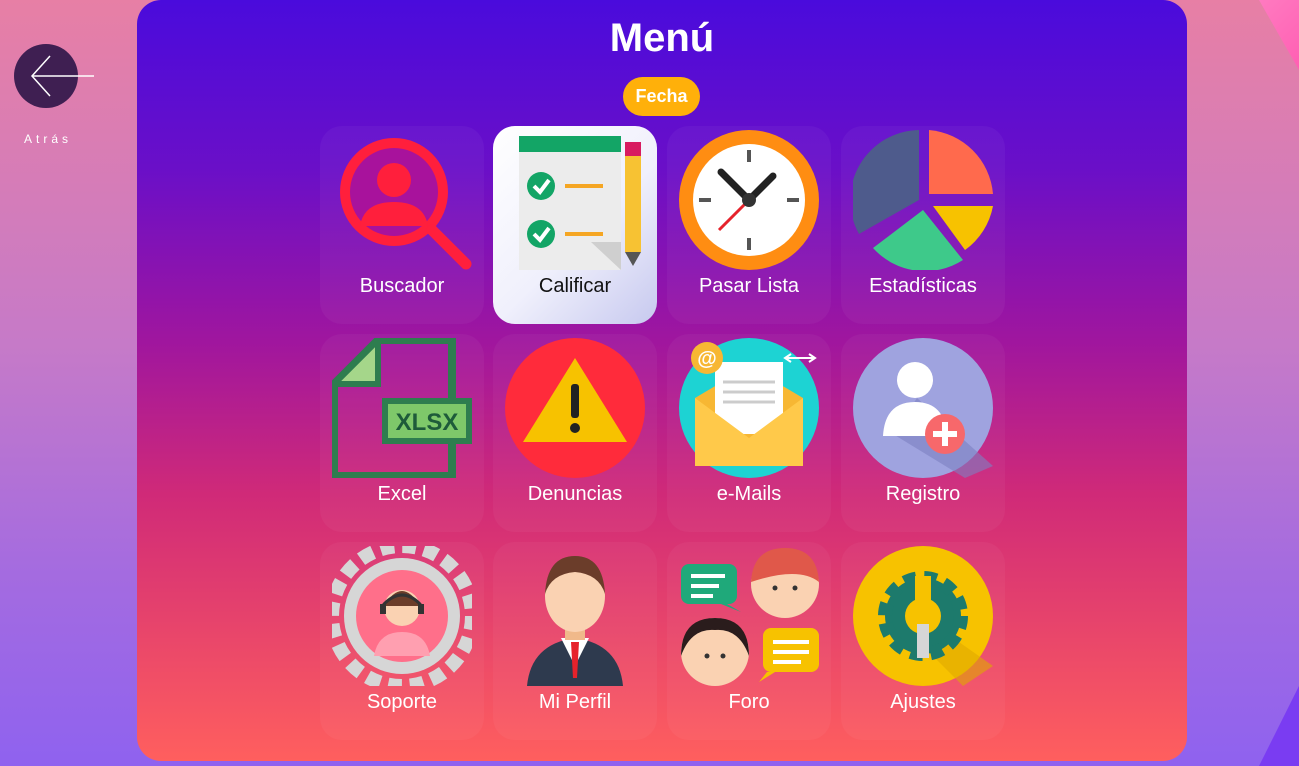 The height and width of the screenshot is (766, 1299). Describe the element at coordinates (427, 422) in the screenshot. I see `svg-text: XLSX` at that location.